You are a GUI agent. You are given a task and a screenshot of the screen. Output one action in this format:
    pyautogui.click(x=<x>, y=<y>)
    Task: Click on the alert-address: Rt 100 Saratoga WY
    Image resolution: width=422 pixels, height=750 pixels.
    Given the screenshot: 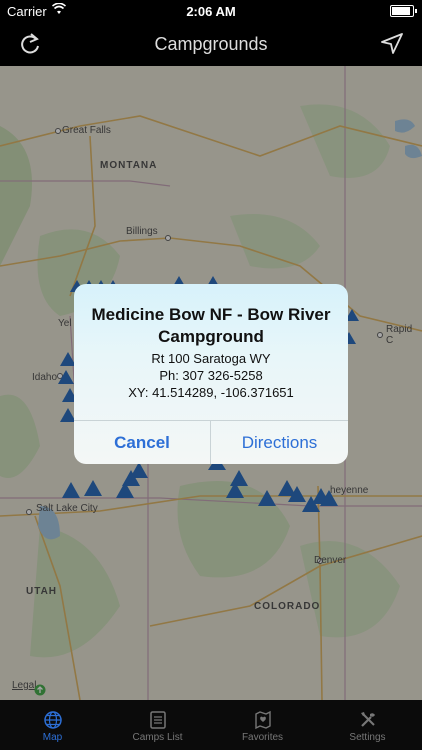 What is the action you would take?
    pyautogui.click(x=211, y=358)
    